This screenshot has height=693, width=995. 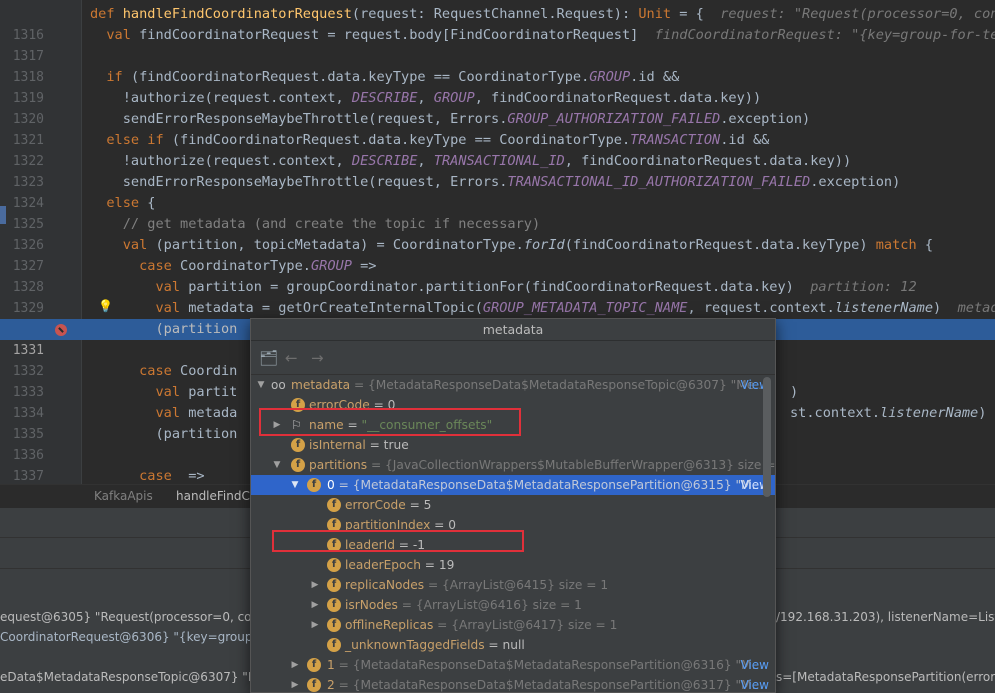 What do you see at coordinates (123, 496) in the screenshot?
I see `breadcrumb-class: KafkaApis` at bounding box center [123, 496].